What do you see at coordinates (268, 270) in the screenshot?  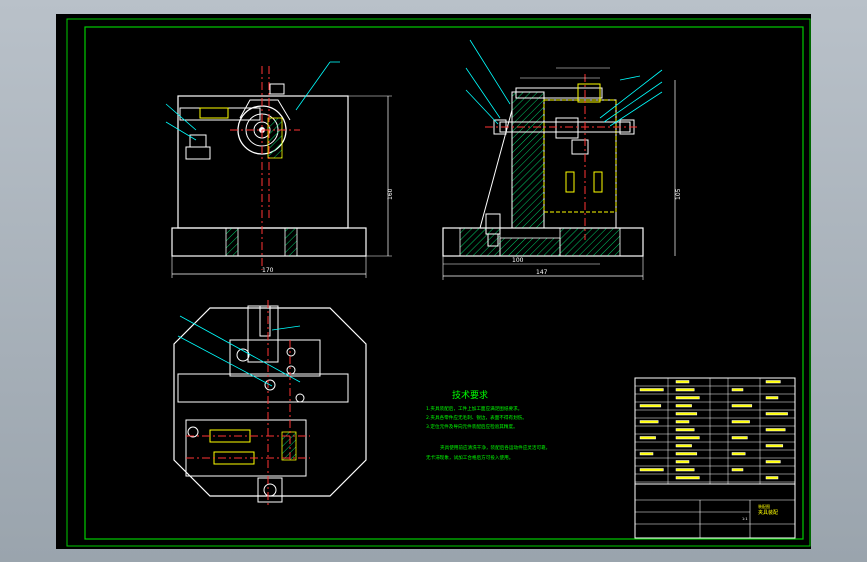 I see `front-width-dim: 170` at bounding box center [268, 270].